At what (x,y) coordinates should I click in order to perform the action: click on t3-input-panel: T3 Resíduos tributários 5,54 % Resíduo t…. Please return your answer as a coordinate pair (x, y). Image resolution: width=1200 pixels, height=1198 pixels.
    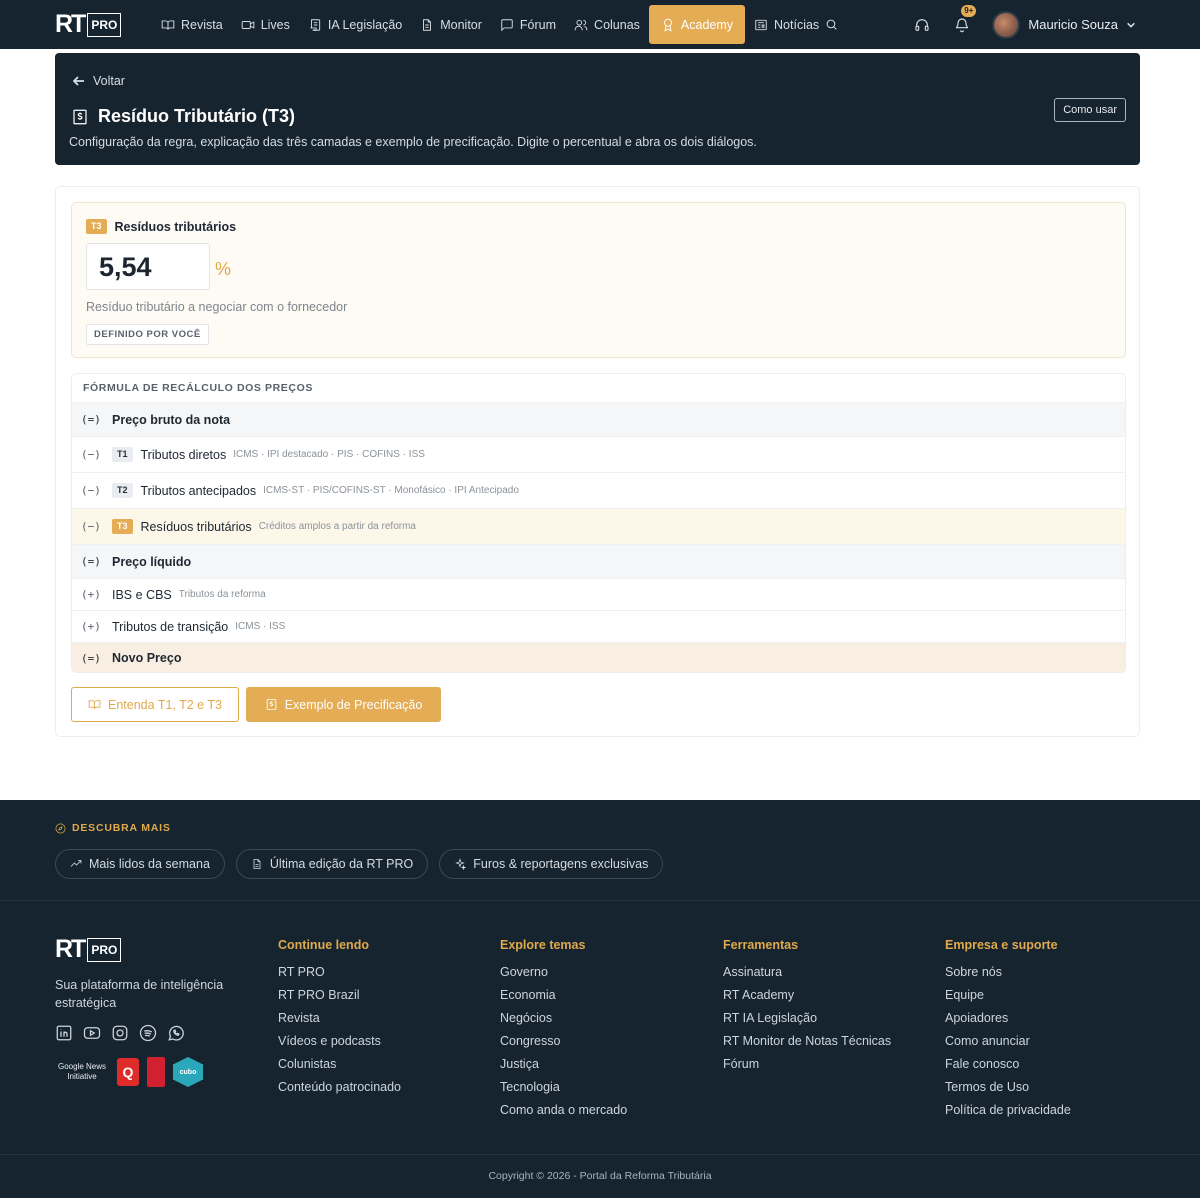
    Looking at the image, I should click on (598, 280).